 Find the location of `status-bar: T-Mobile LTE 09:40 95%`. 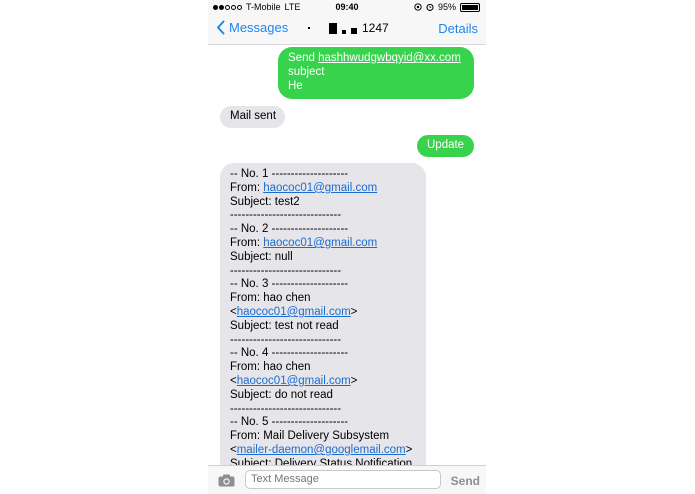

status-bar: T-Mobile LTE 09:40 95% is located at coordinates (347, 7).